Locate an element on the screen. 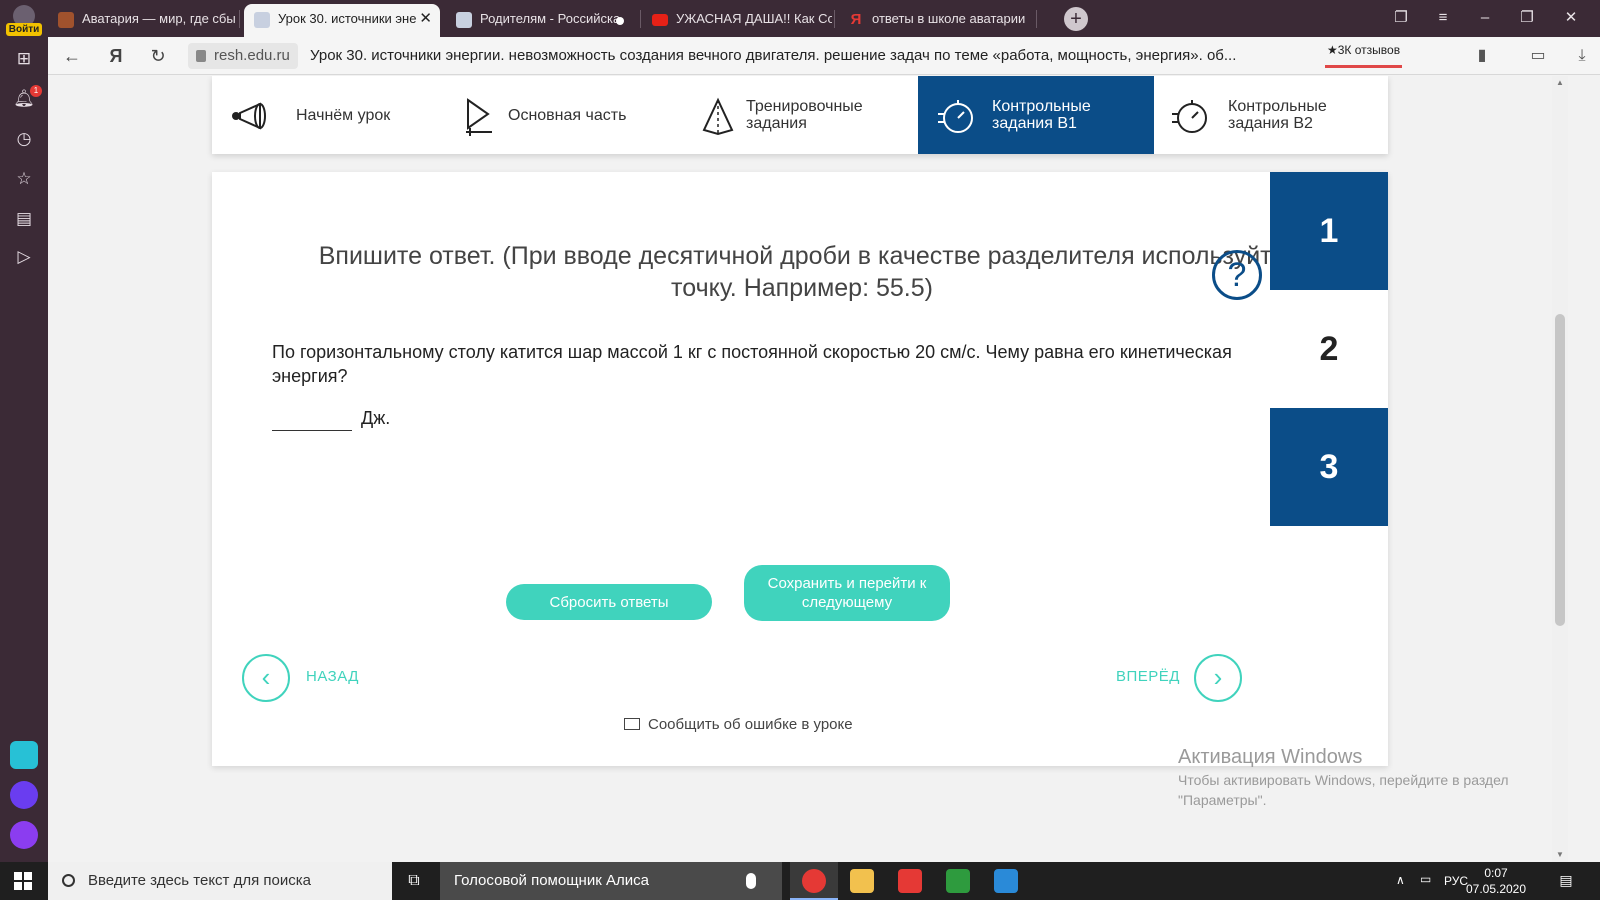 The width and height of the screenshot is (1600, 900). task-number-1: 1 is located at coordinates (1329, 231).